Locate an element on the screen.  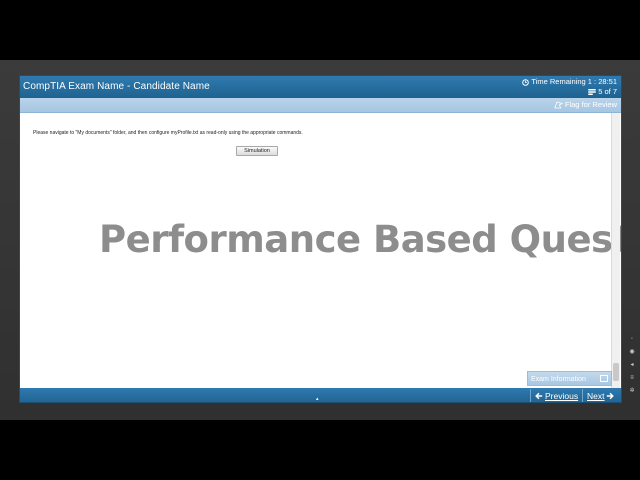
eye-icon: ◉ is located at coordinates (632, 352).